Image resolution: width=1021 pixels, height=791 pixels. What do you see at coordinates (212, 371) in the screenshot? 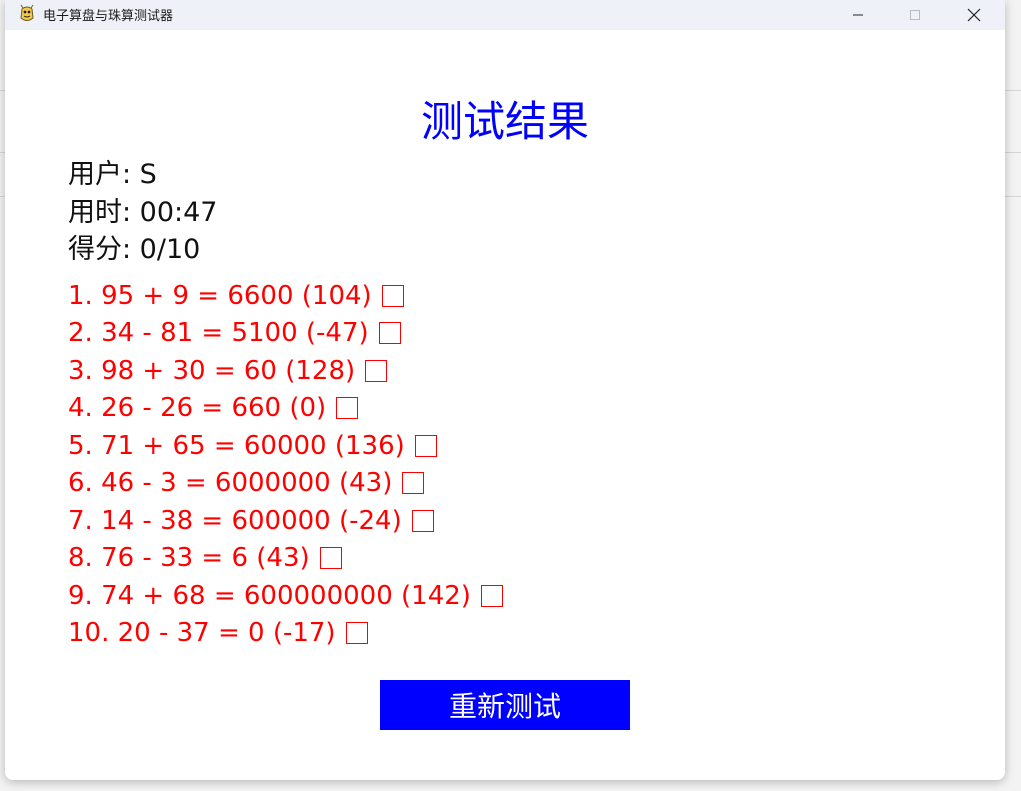
I see `question-text: 3. 98 + 30 = 60 (128)` at bounding box center [212, 371].